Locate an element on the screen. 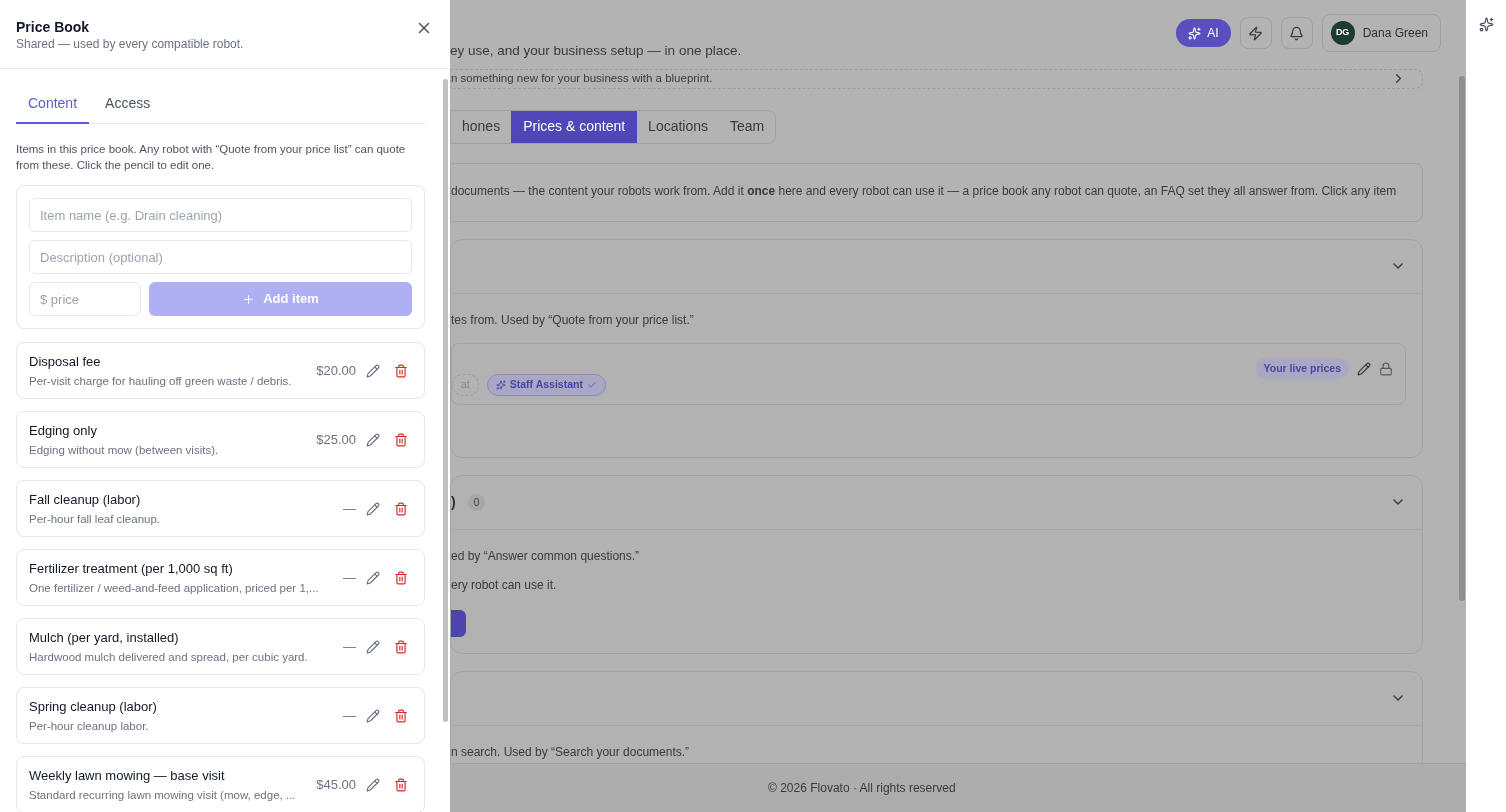 The image size is (1506, 812). section-text: ed by “Answer common questions.” is located at coordinates (546, 555).